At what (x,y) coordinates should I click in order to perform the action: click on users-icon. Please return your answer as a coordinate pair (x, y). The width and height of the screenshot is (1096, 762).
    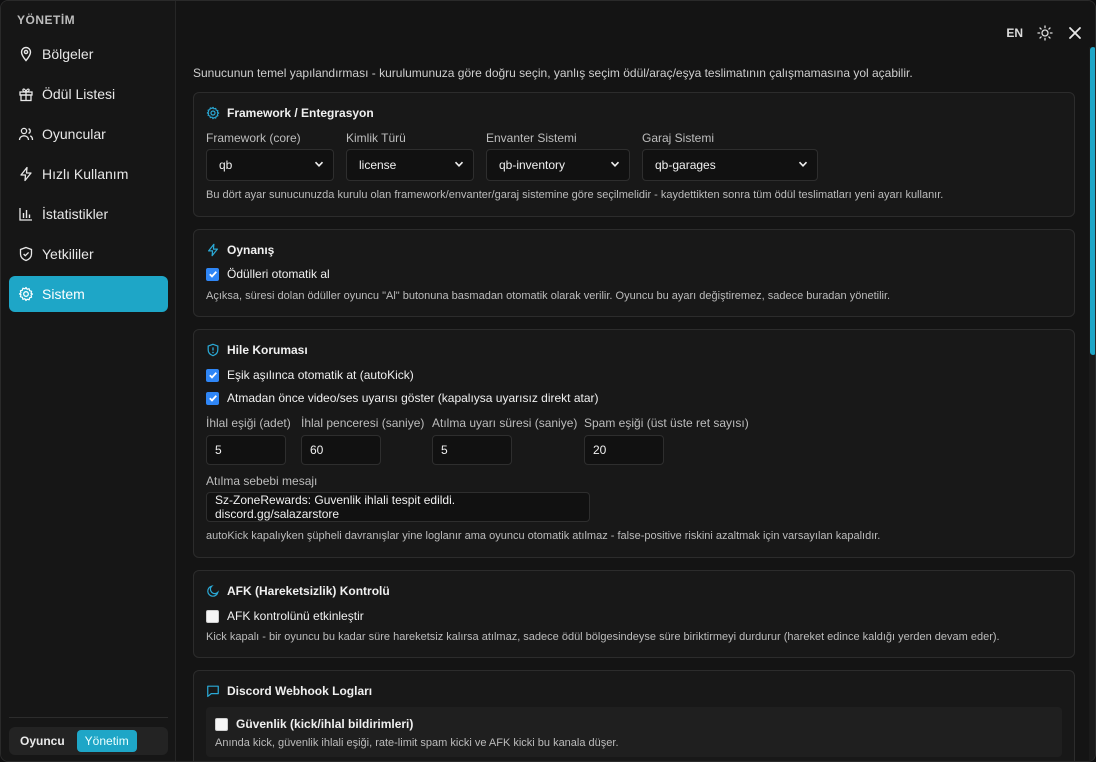
    Looking at the image, I should click on (26, 134).